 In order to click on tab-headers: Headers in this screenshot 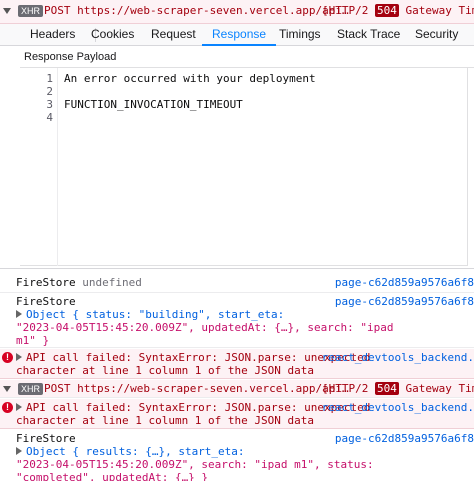, I will do `click(52, 35)`.